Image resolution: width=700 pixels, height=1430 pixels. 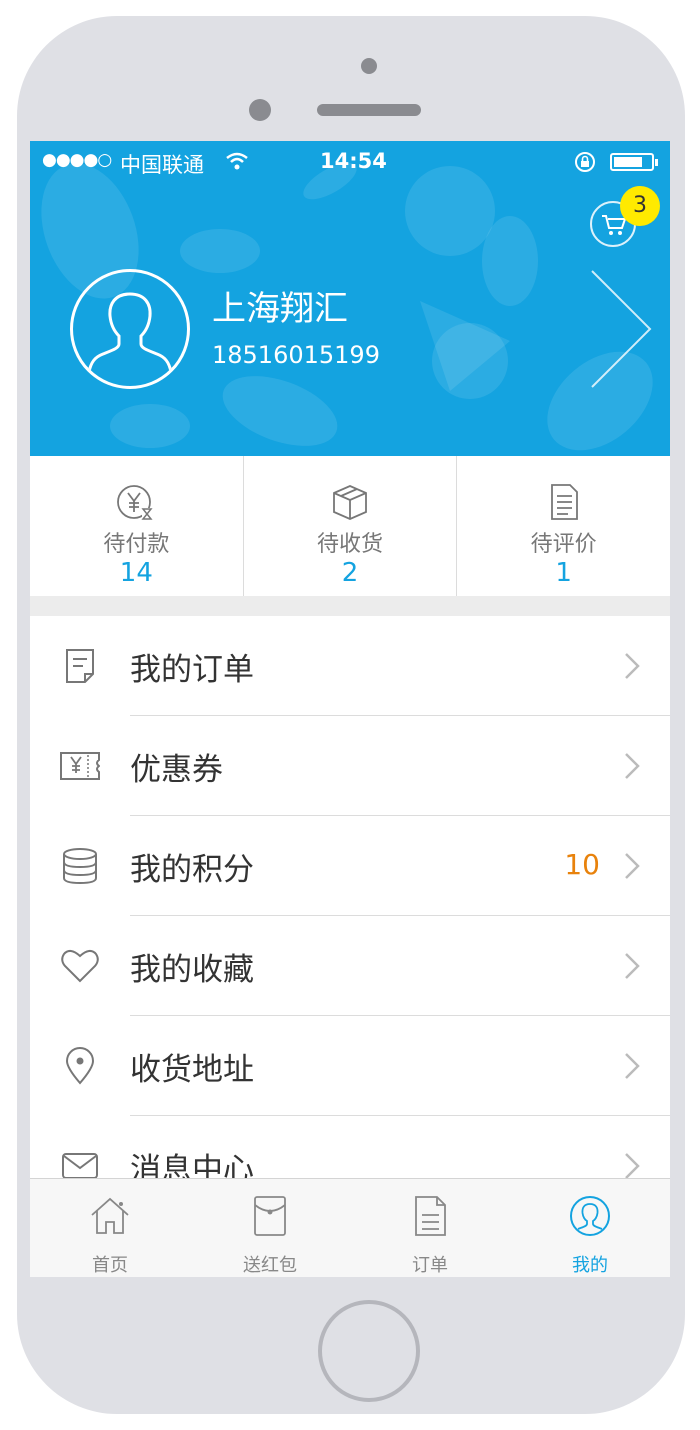 I want to click on tab-label: 我的, so click(x=590, y=1265).